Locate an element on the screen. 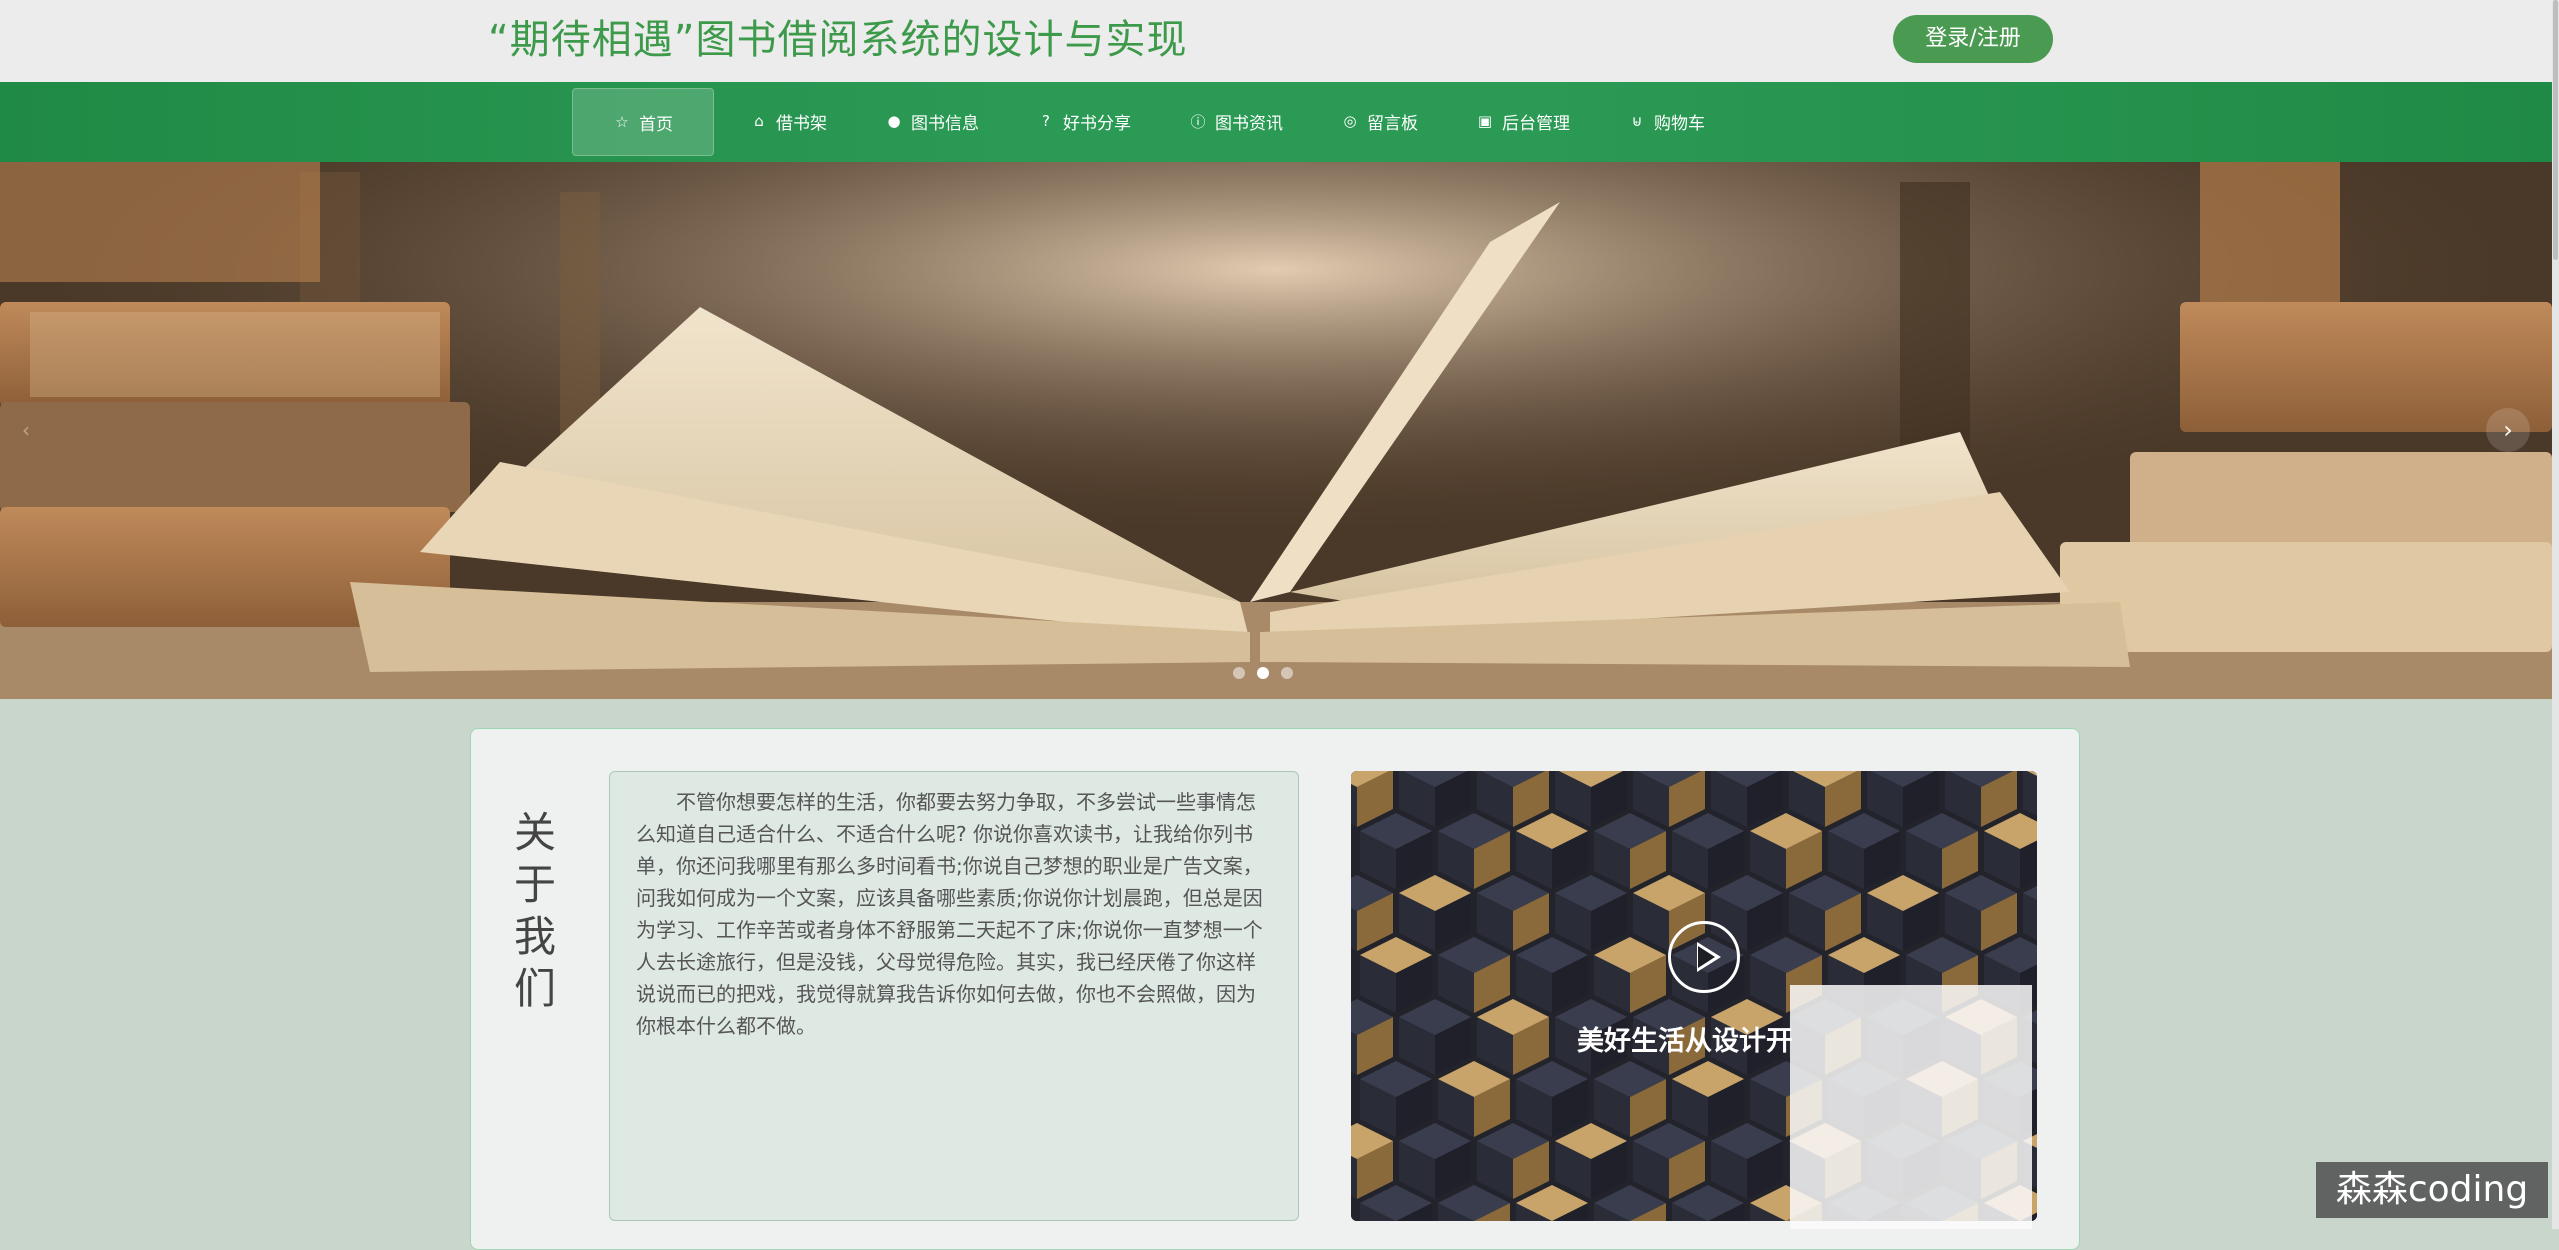 Image resolution: width=2559 pixels, height=1250 pixels. overlay-panel is located at coordinates (1911, 1107).